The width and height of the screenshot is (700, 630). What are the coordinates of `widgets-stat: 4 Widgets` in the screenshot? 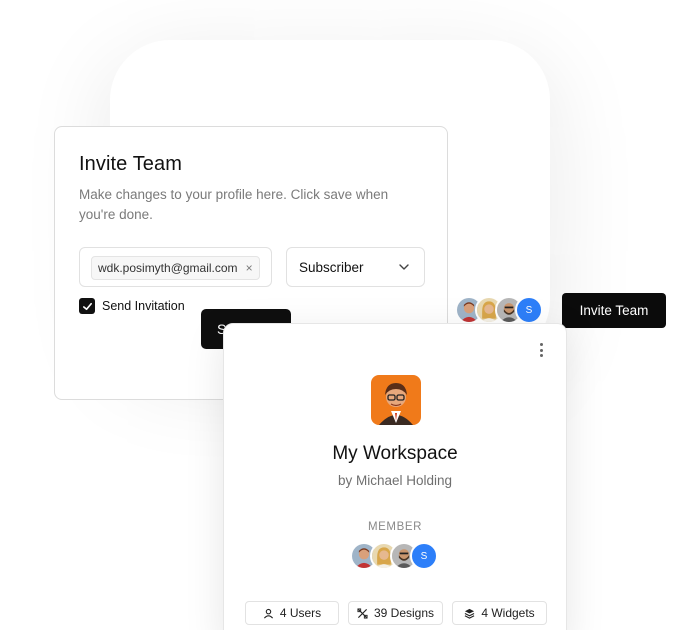 It's located at (499, 613).